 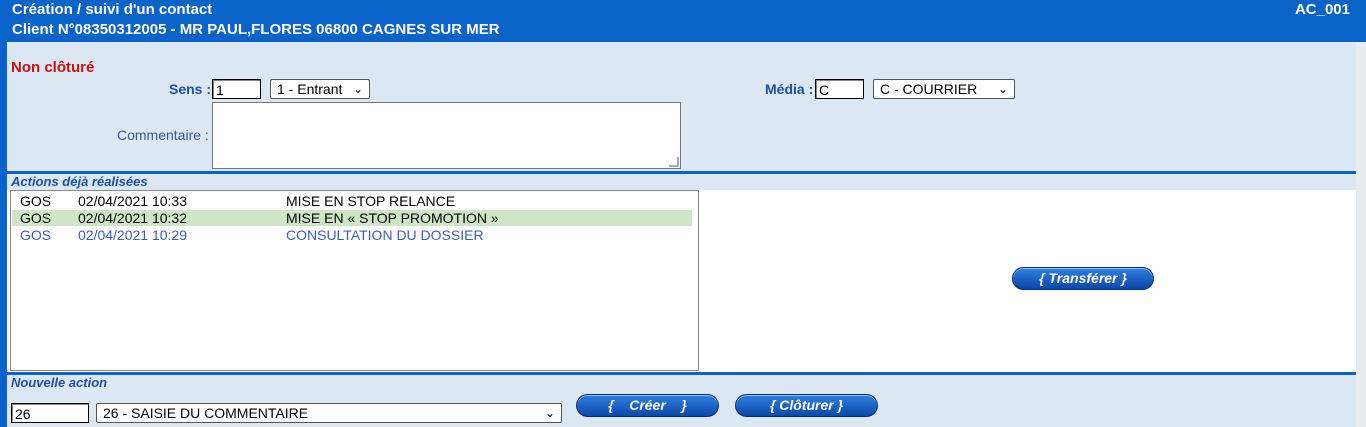 I want to click on create-button: { Créer }, so click(x=647, y=405).